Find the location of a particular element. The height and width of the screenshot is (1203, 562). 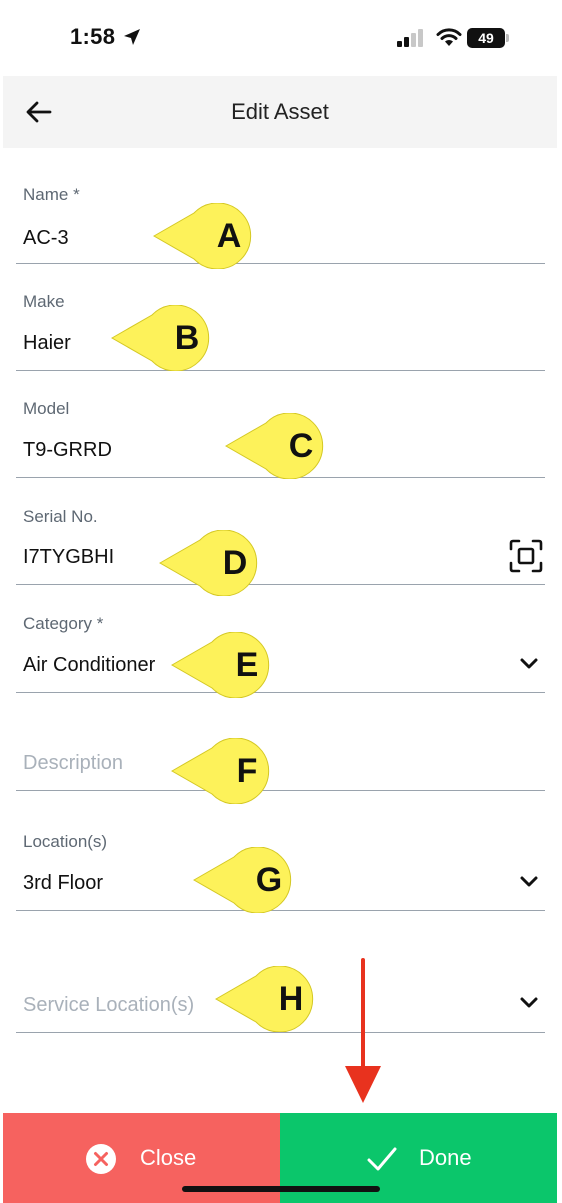

battery-percent: 49 is located at coordinates (486, 38).